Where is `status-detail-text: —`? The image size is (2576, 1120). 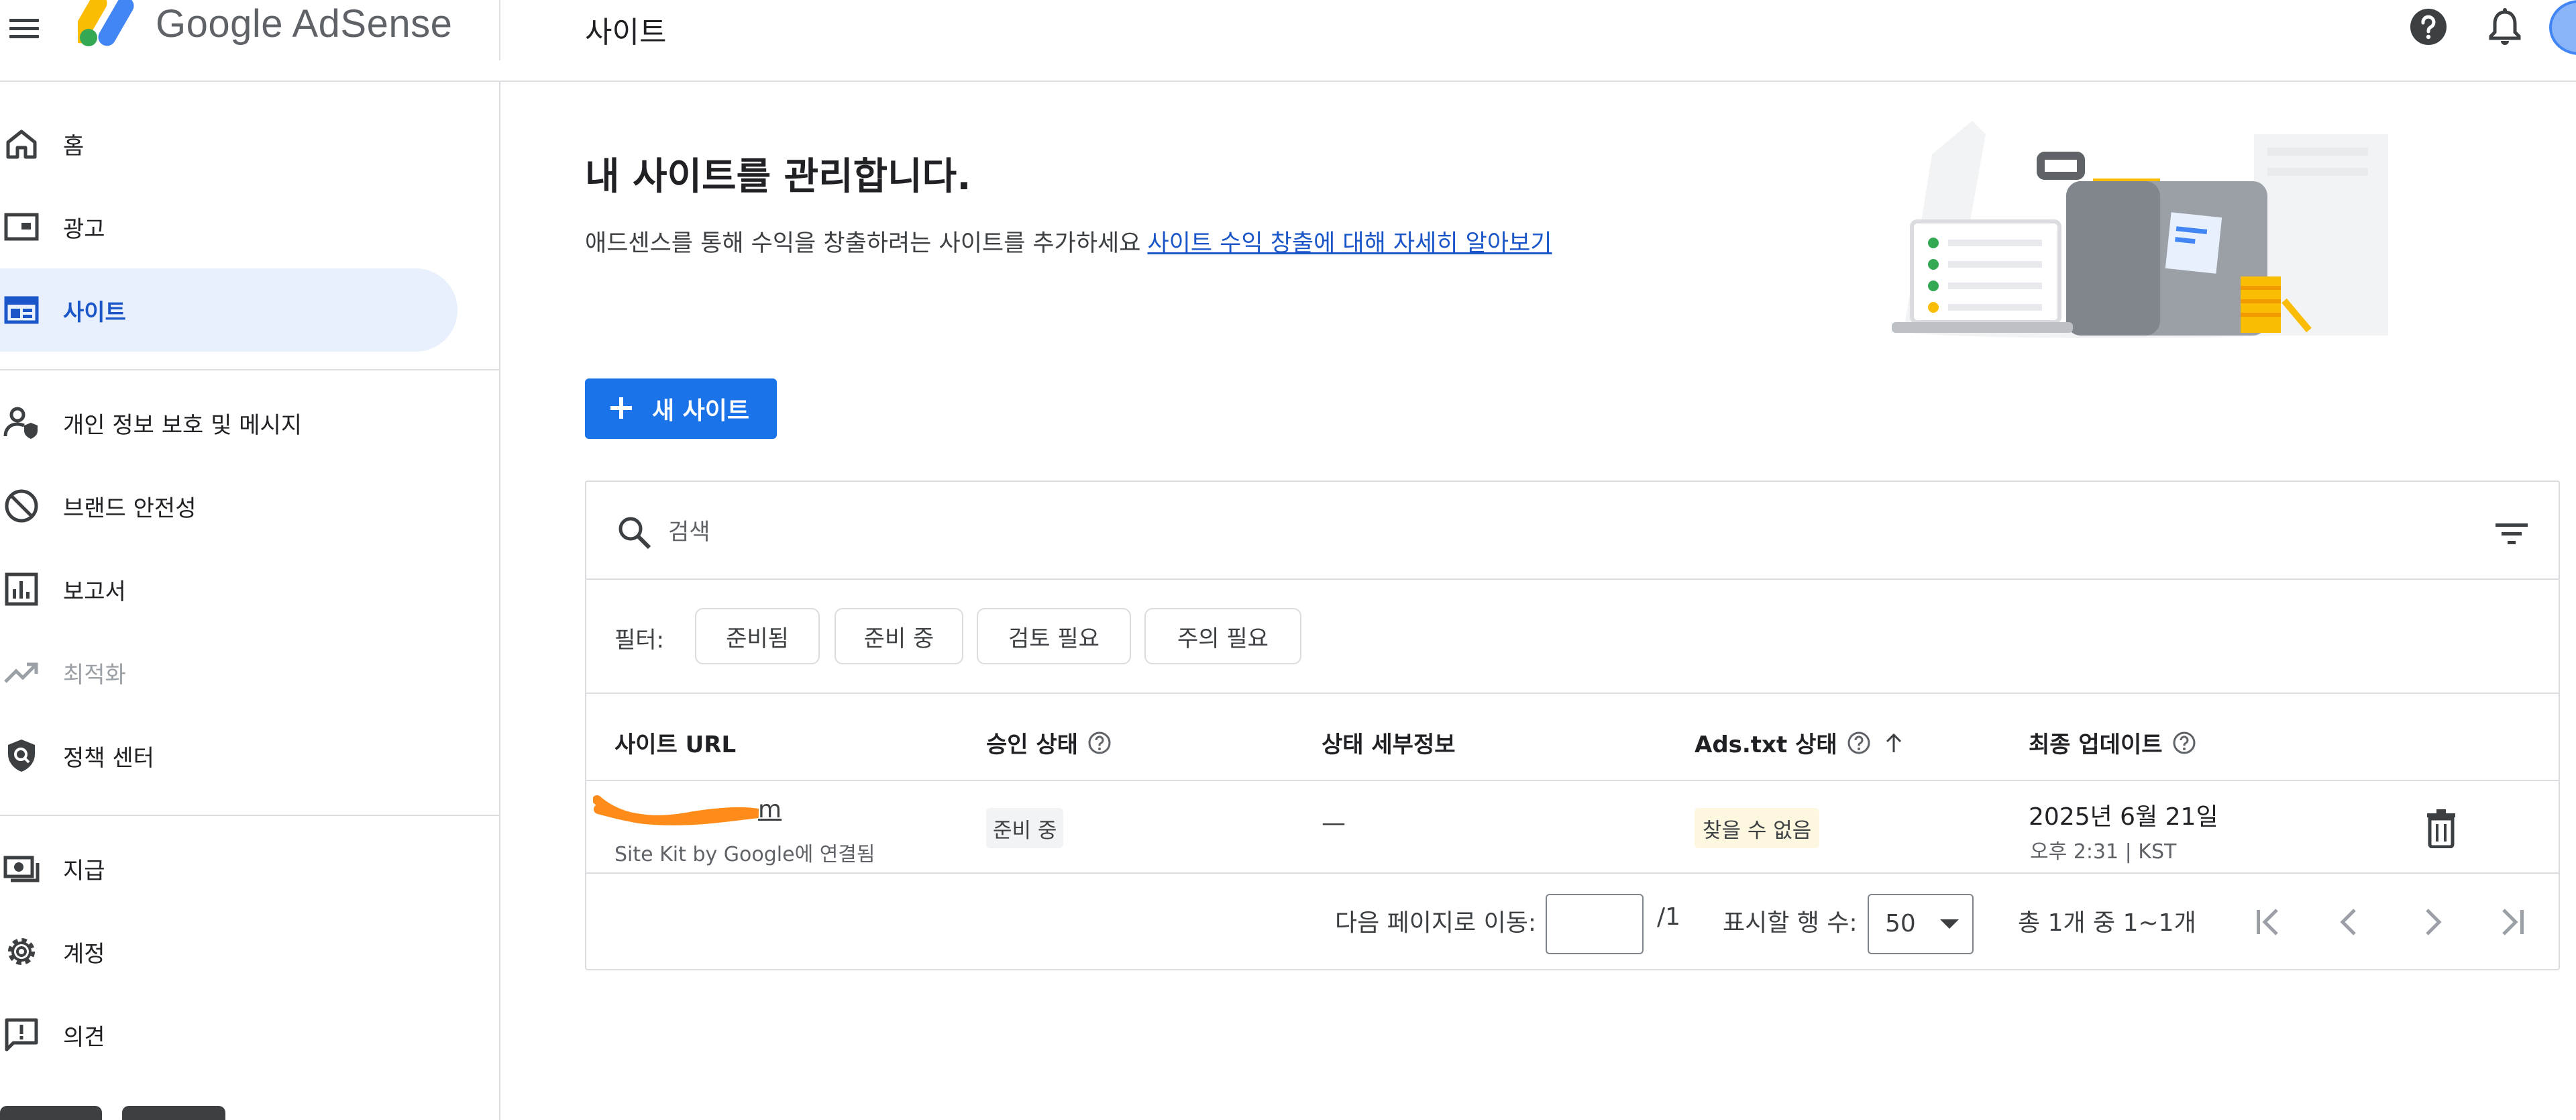 status-detail-text: — is located at coordinates (1334, 823).